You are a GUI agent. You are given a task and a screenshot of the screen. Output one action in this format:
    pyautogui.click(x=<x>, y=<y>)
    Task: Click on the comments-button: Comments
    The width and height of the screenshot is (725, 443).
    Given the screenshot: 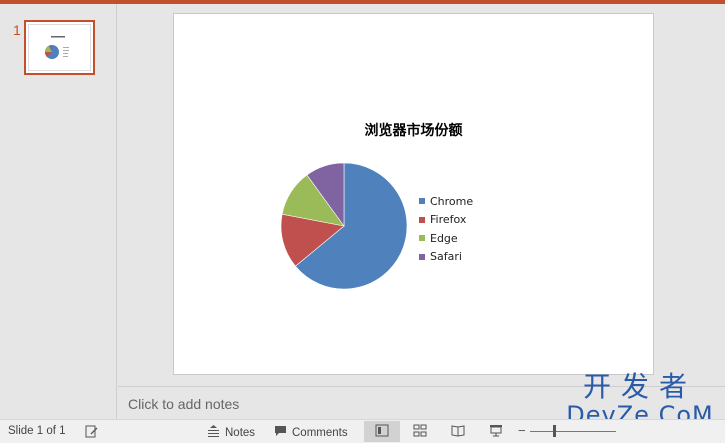 What is the action you would take?
    pyautogui.click(x=311, y=432)
    